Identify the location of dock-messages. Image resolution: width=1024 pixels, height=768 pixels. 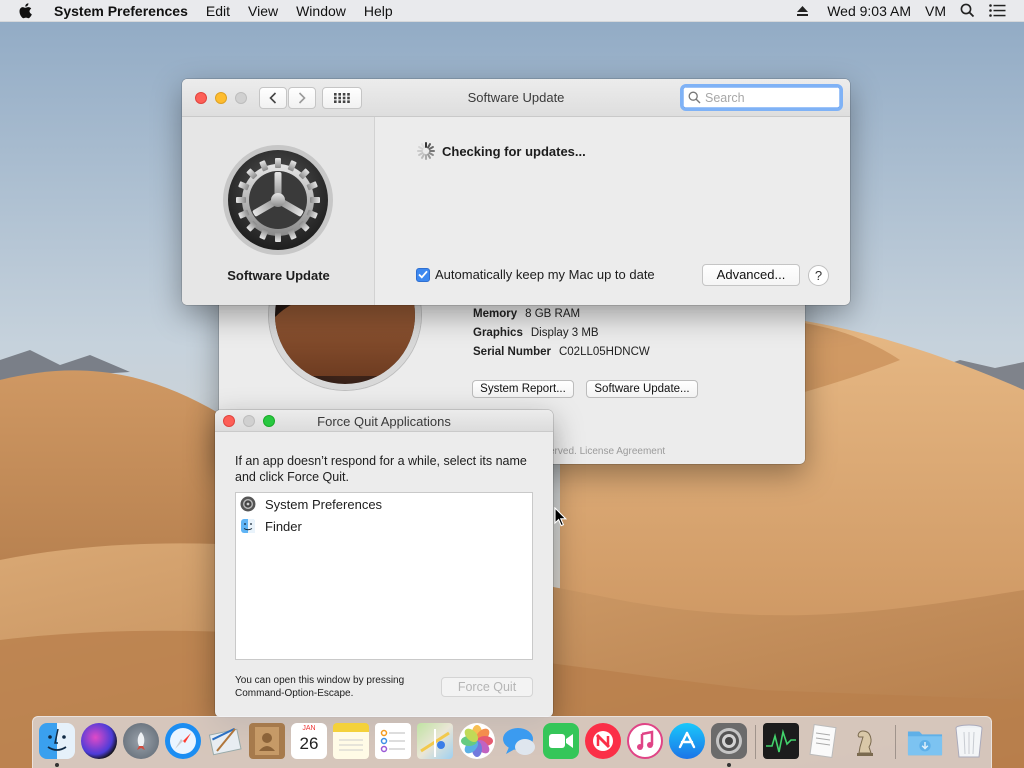
(519, 741).